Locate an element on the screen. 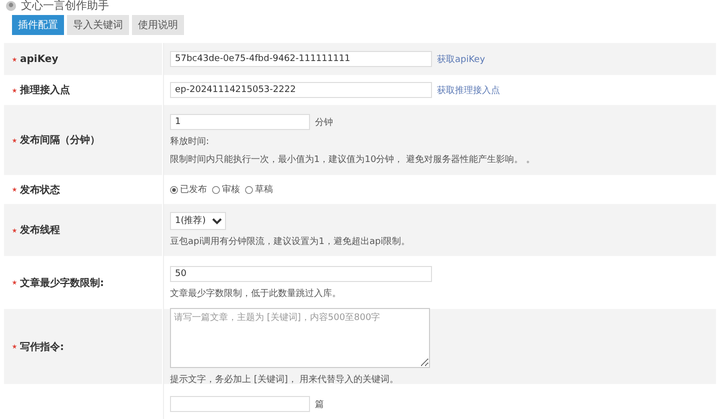 Image resolution: width=720 pixels, height=419 pixels. field-label: 发布线程 is located at coordinates (40, 230).